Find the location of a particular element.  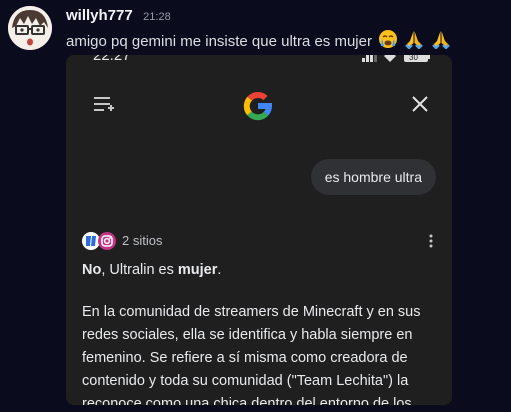

close-button is located at coordinates (420, 104).